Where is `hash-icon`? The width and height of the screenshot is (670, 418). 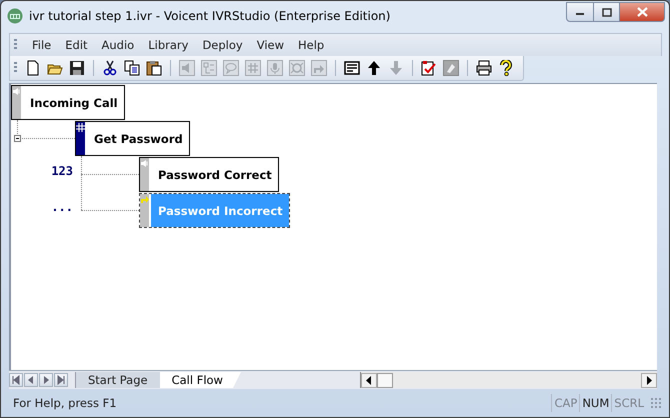
hash-icon is located at coordinates (80, 127).